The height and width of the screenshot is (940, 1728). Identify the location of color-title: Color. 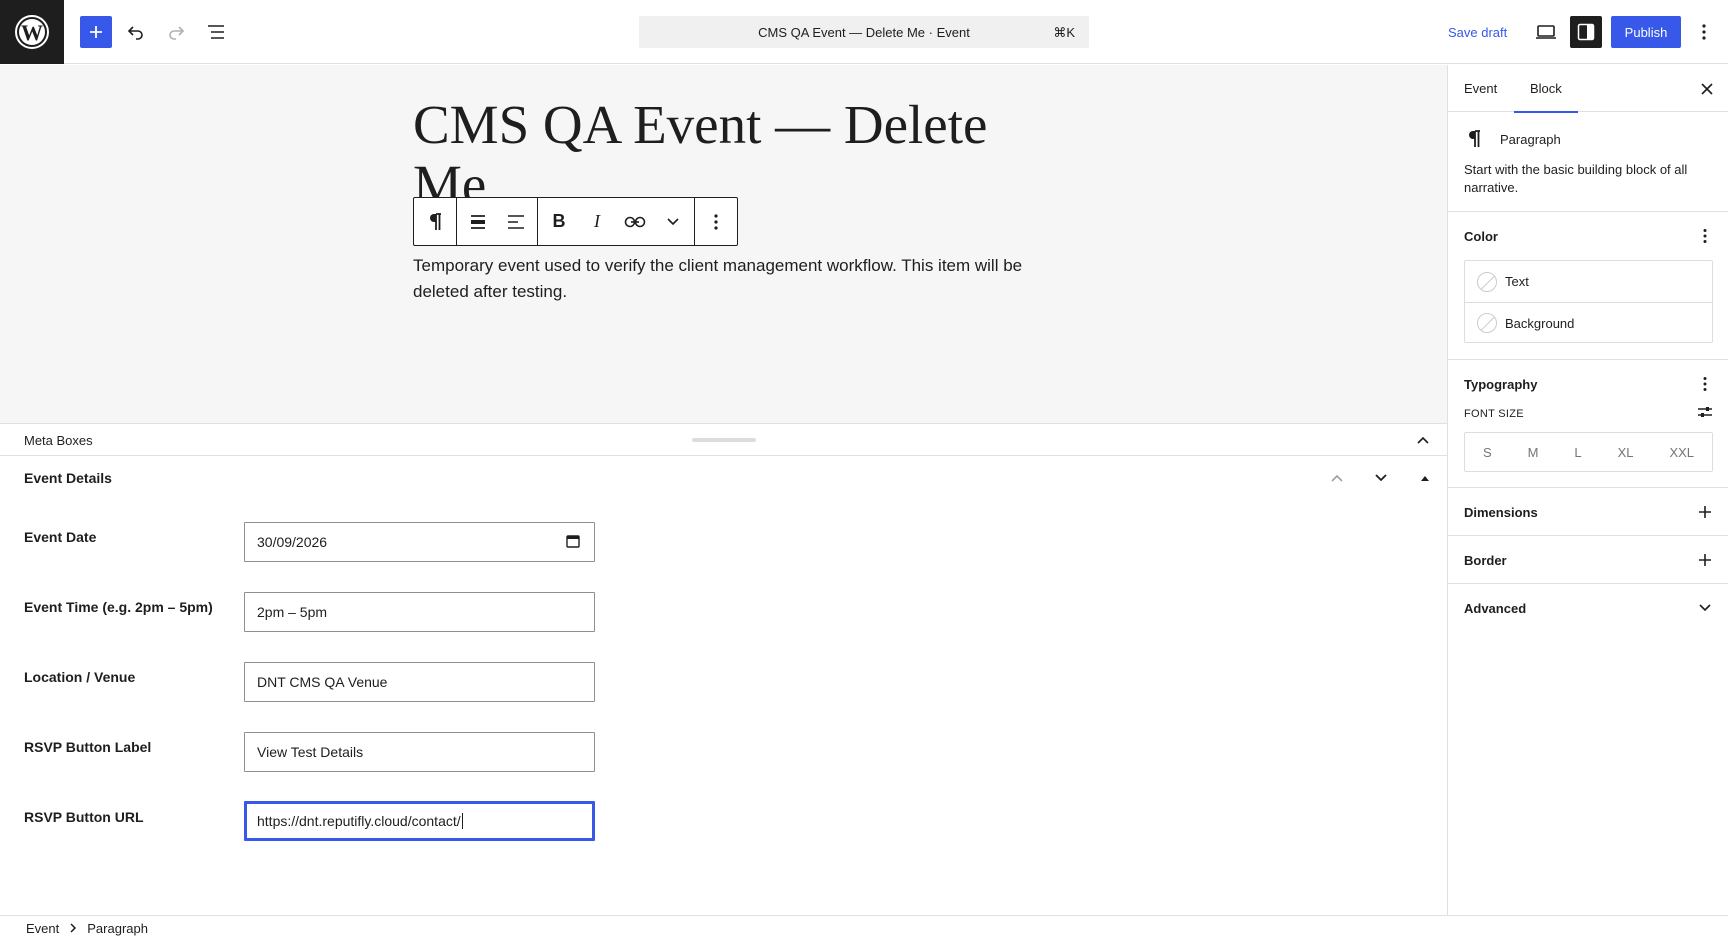
(1481, 236).